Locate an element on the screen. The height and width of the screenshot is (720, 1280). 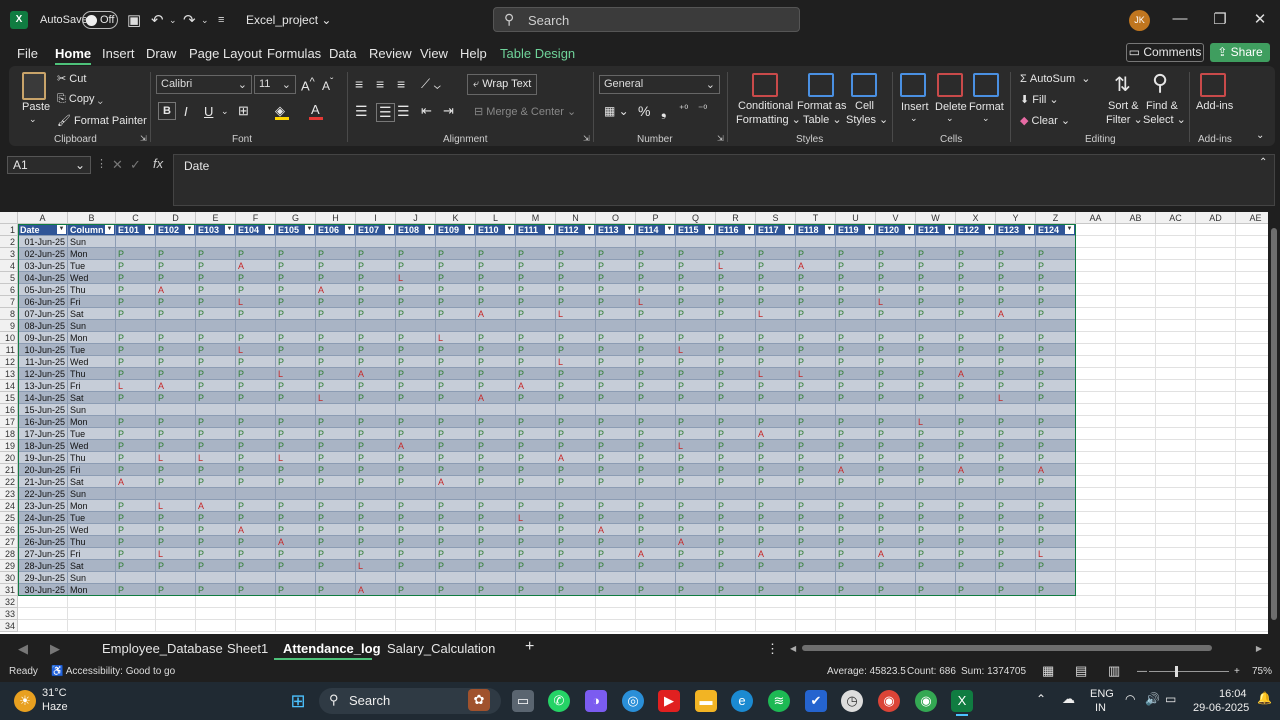
youtube-icon: ▶ is located at coordinates (669, 701).